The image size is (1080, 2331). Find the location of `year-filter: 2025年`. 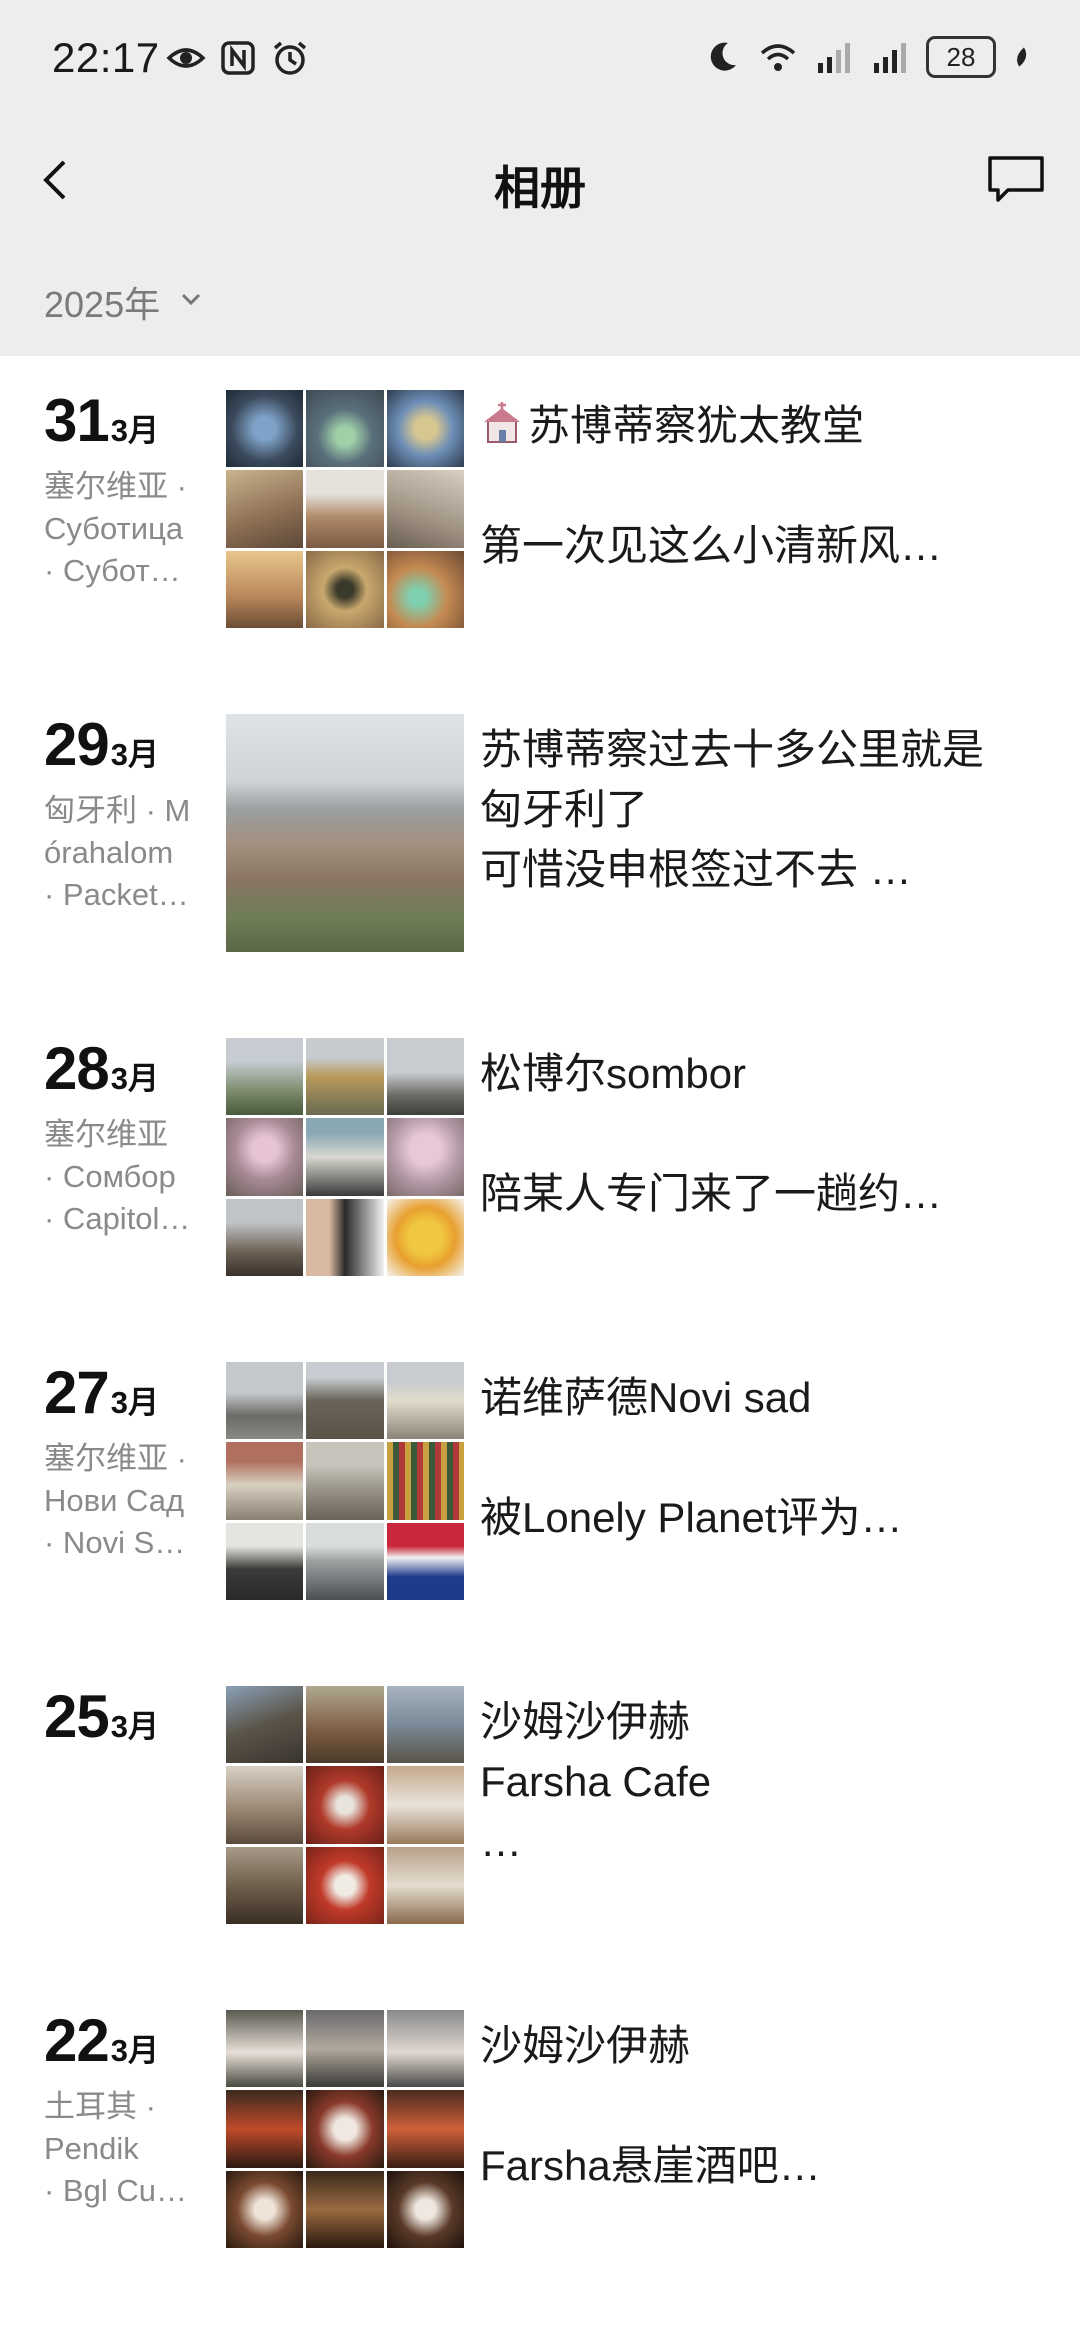

year-filter: 2025年 is located at coordinates (540, 296).